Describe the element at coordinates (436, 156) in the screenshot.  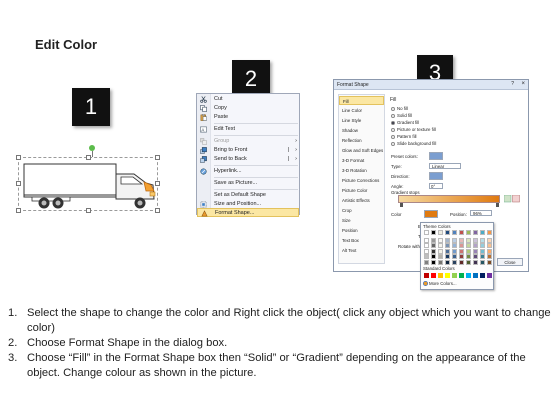
I see `preset-colors-dropdown` at that location.